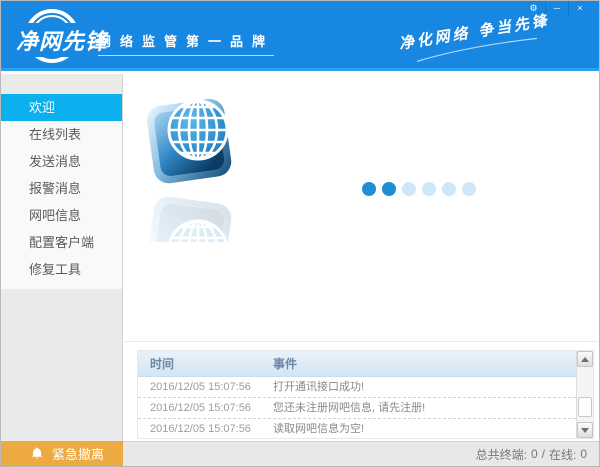  I want to click on status-bar: 总共终端: 0 / 在线: 0, so click(361, 453).